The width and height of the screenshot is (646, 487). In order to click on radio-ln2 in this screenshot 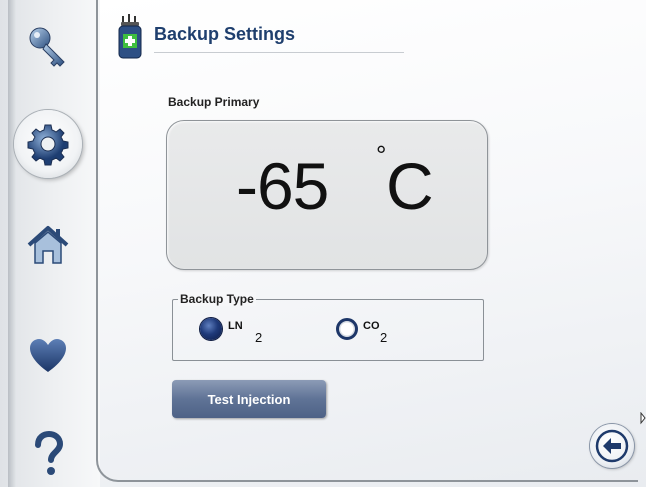, I will do `click(211, 329)`.